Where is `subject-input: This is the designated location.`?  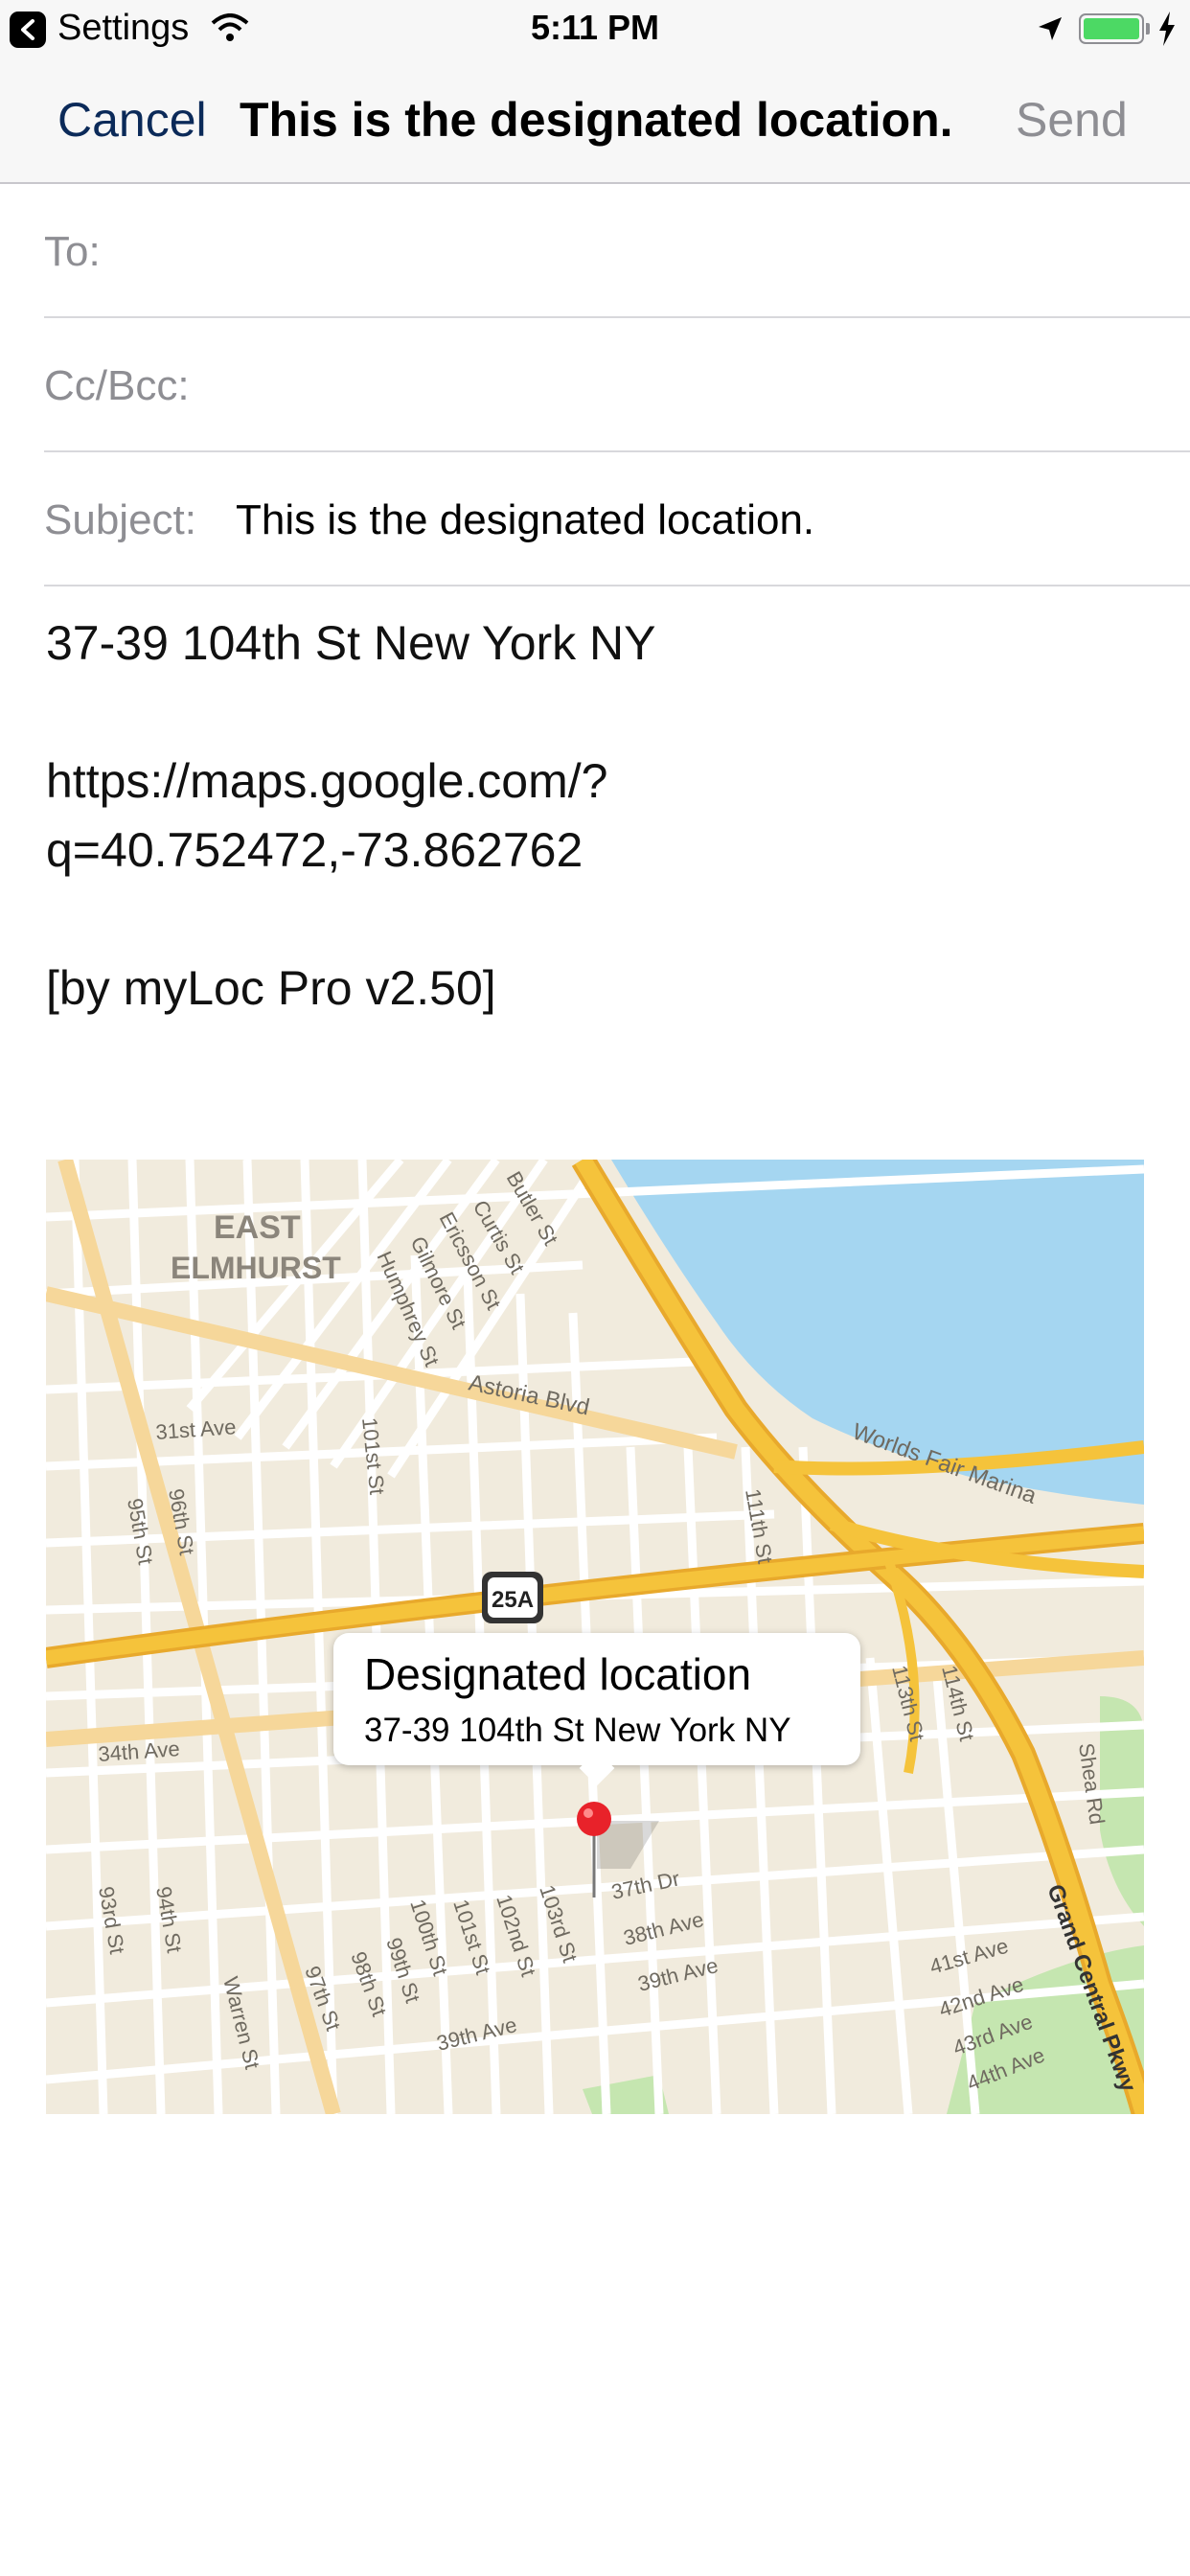
subject-input: This is the designated location. is located at coordinates (525, 520).